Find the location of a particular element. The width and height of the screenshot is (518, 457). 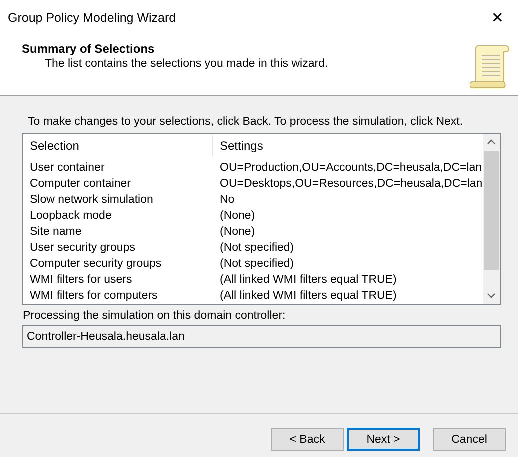

table-cell-text: User security groups is located at coordinates (82, 248).